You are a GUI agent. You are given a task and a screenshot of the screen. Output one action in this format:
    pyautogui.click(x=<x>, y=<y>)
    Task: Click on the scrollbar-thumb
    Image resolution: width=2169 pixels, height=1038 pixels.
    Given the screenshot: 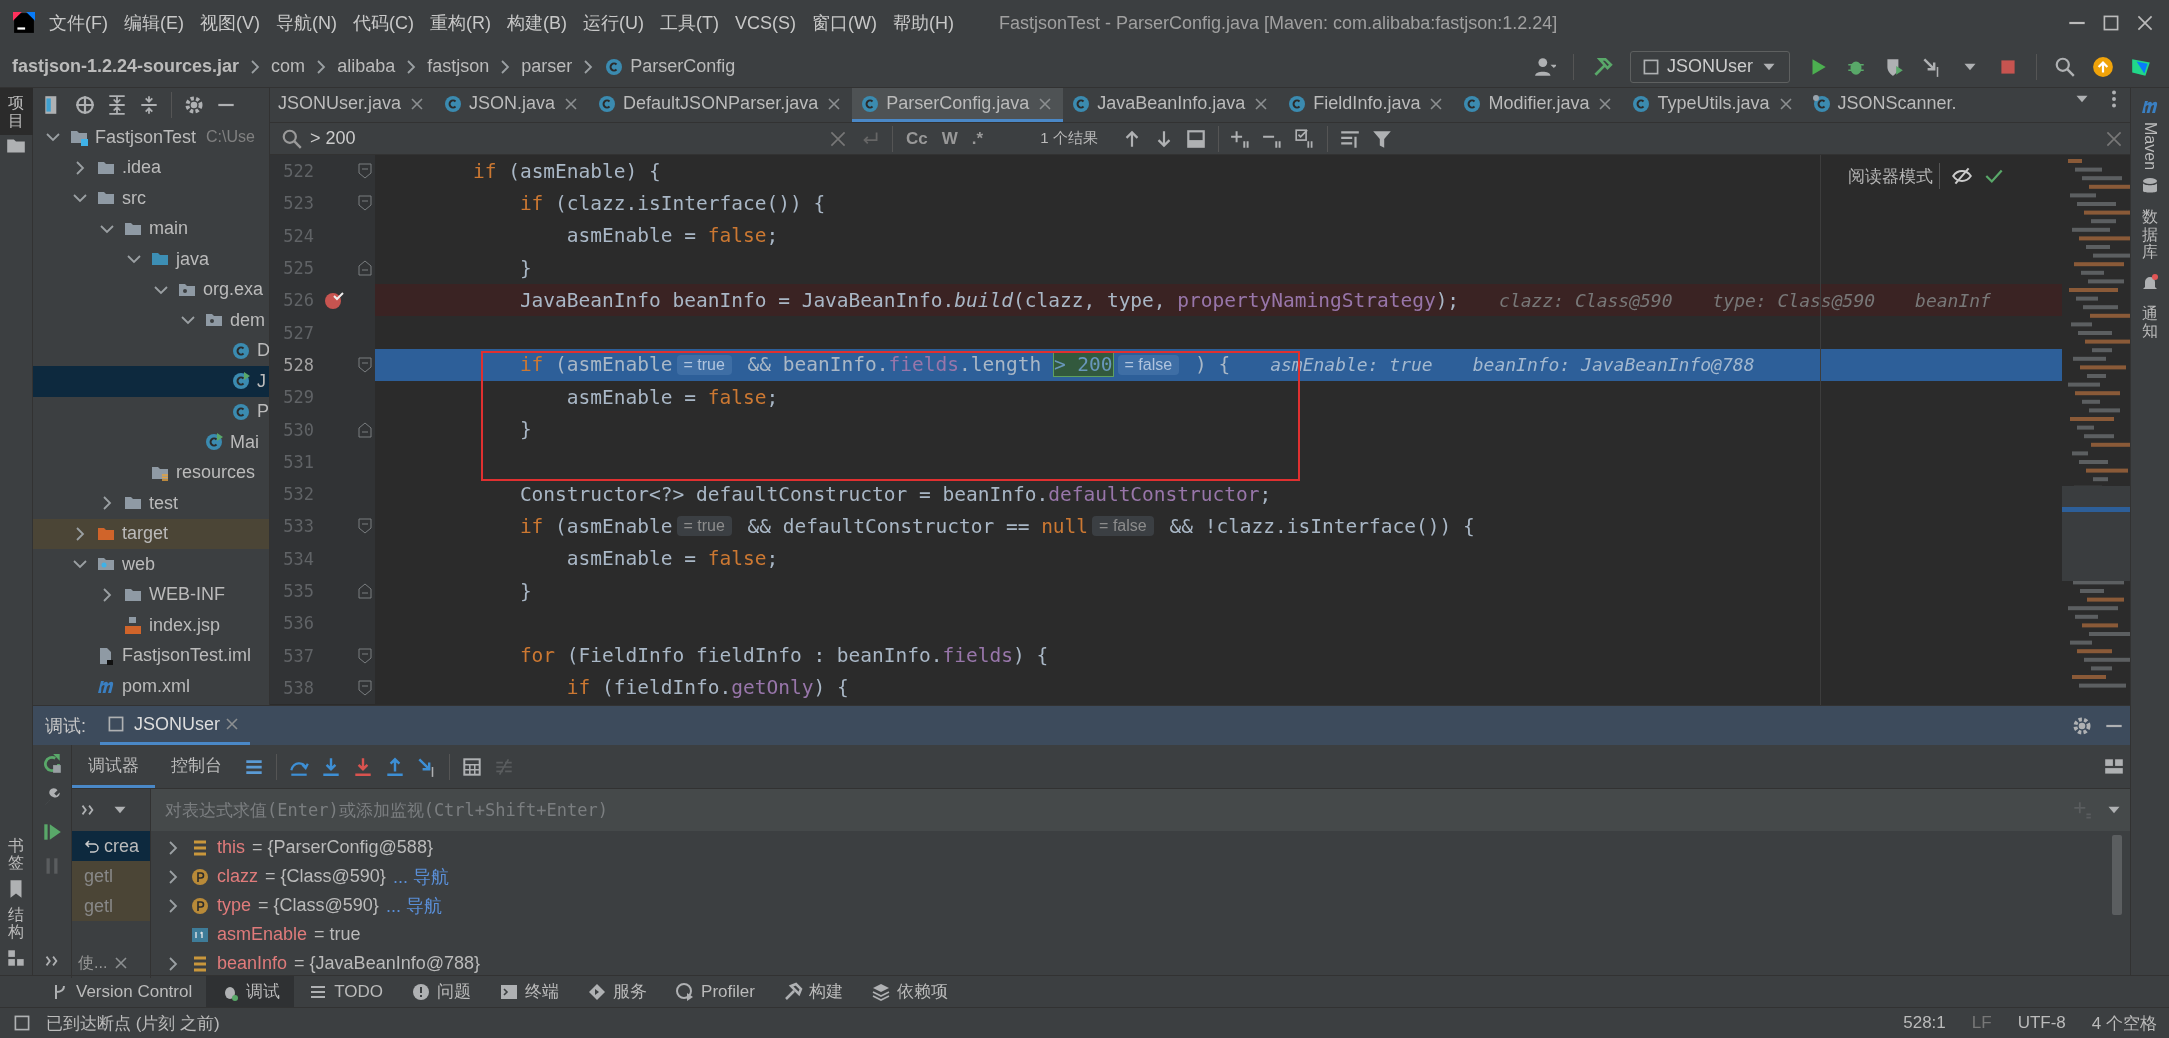 What is the action you would take?
    pyautogui.click(x=2117, y=875)
    